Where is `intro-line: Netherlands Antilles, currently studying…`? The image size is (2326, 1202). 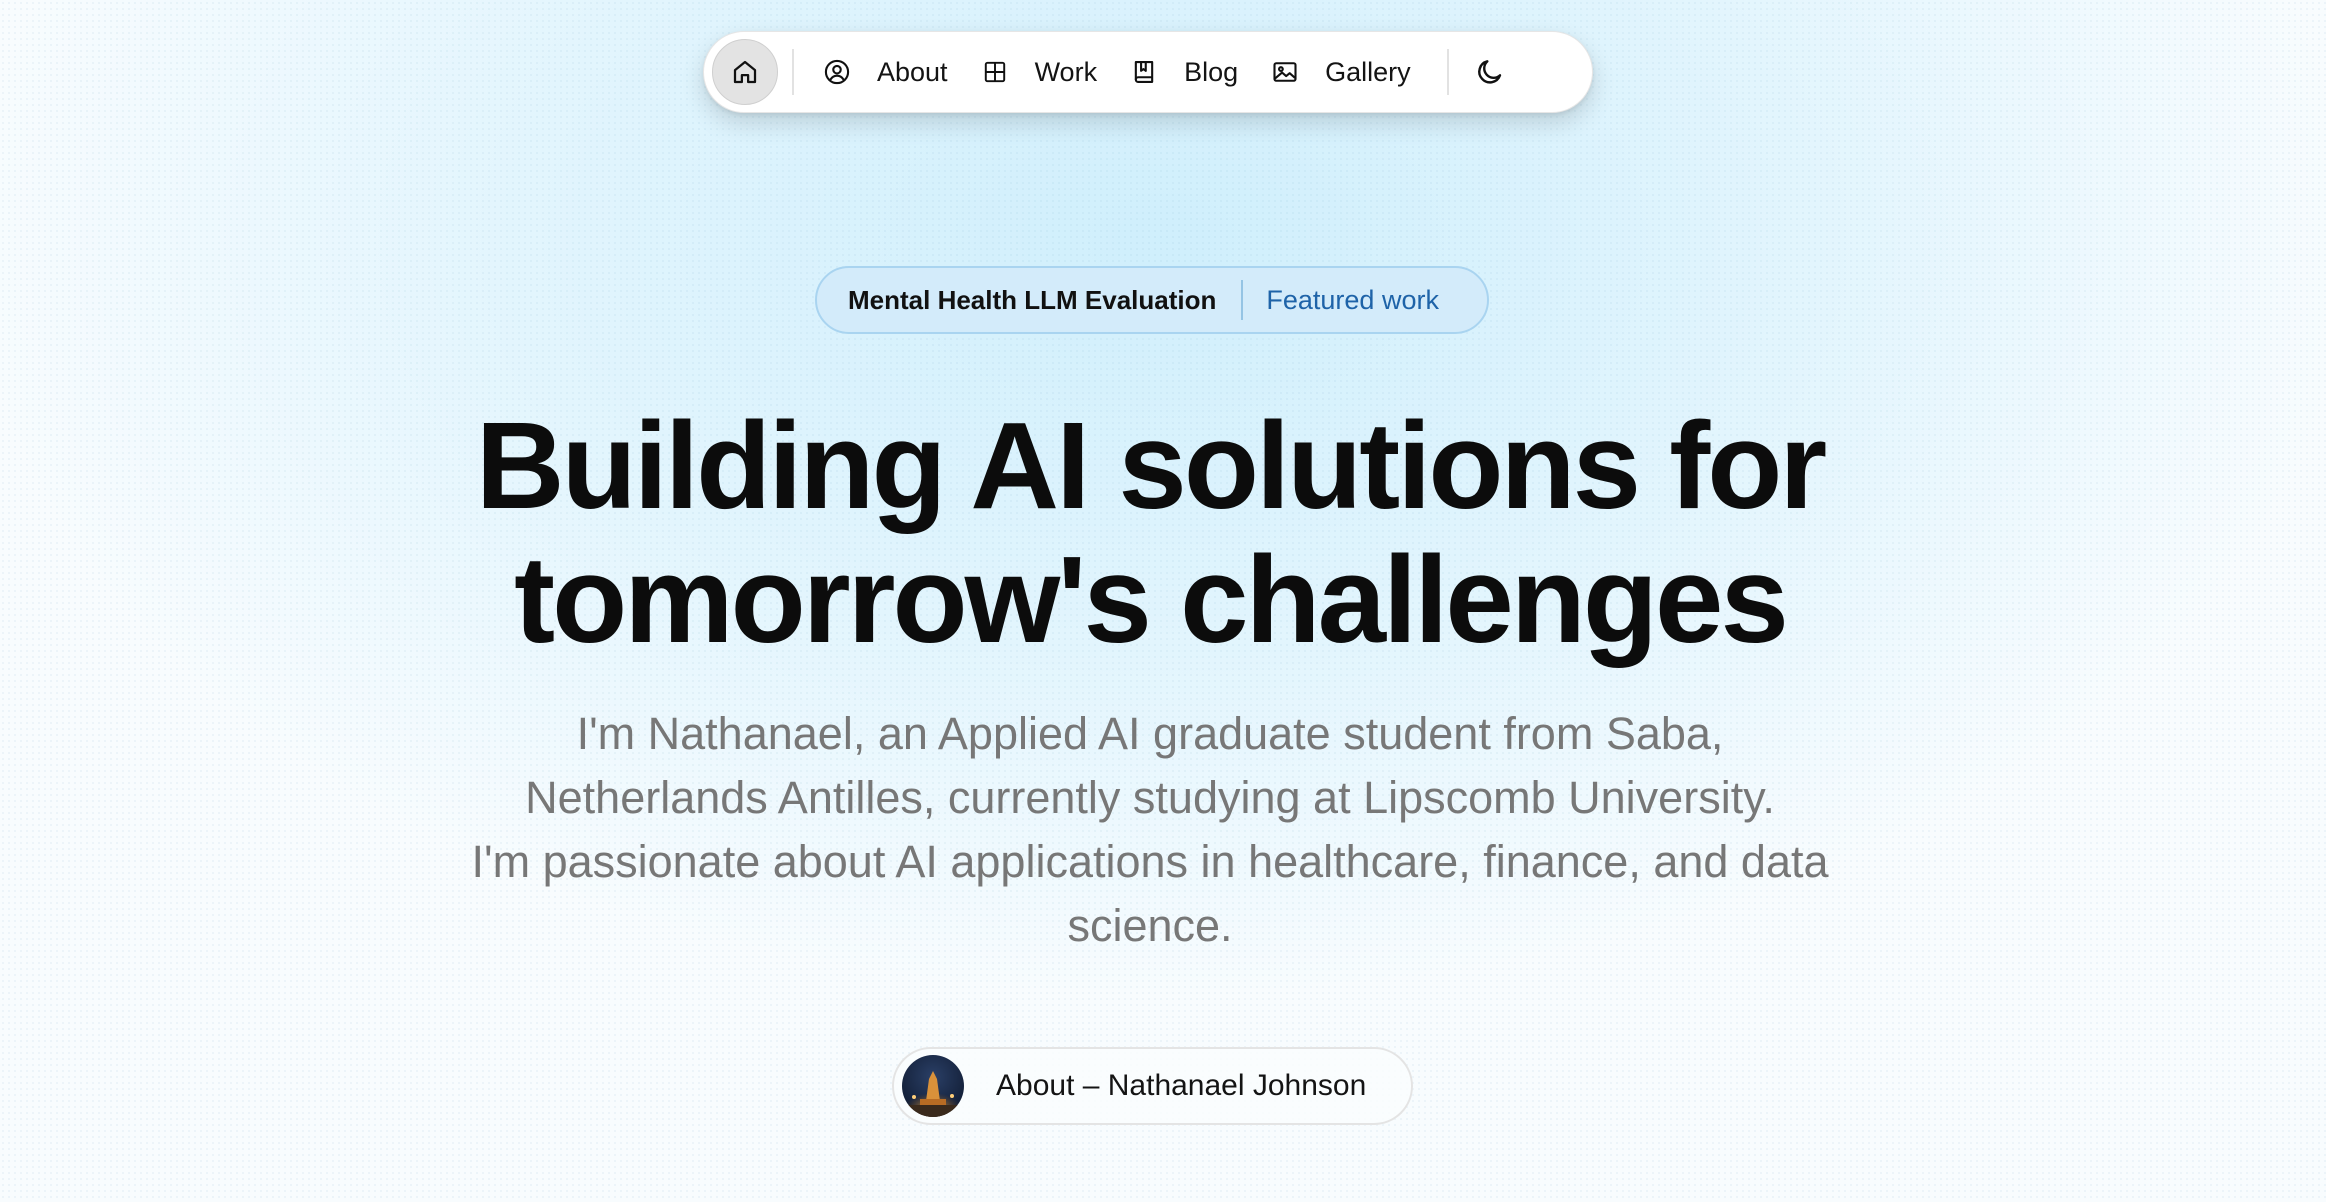
intro-line: Netherlands Antilles, currently studying… is located at coordinates (1150, 797).